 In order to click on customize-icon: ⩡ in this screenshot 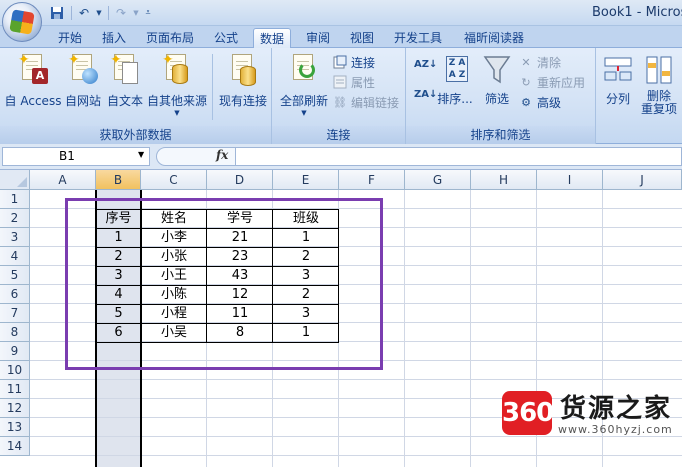, I will do `click(148, 13)`.